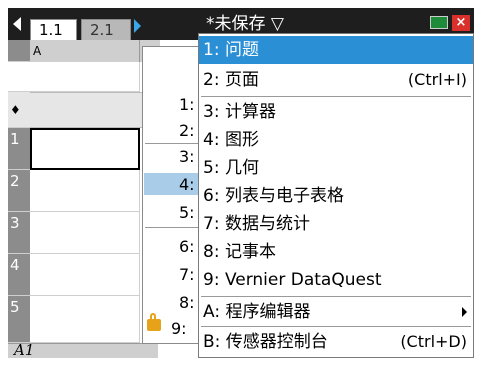 Image resolution: width=483 pixels, height=366 pixels. What do you see at coordinates (461, 23) in the screenshot?
I see `close-icon: ×` at bounding box center [461, 23].